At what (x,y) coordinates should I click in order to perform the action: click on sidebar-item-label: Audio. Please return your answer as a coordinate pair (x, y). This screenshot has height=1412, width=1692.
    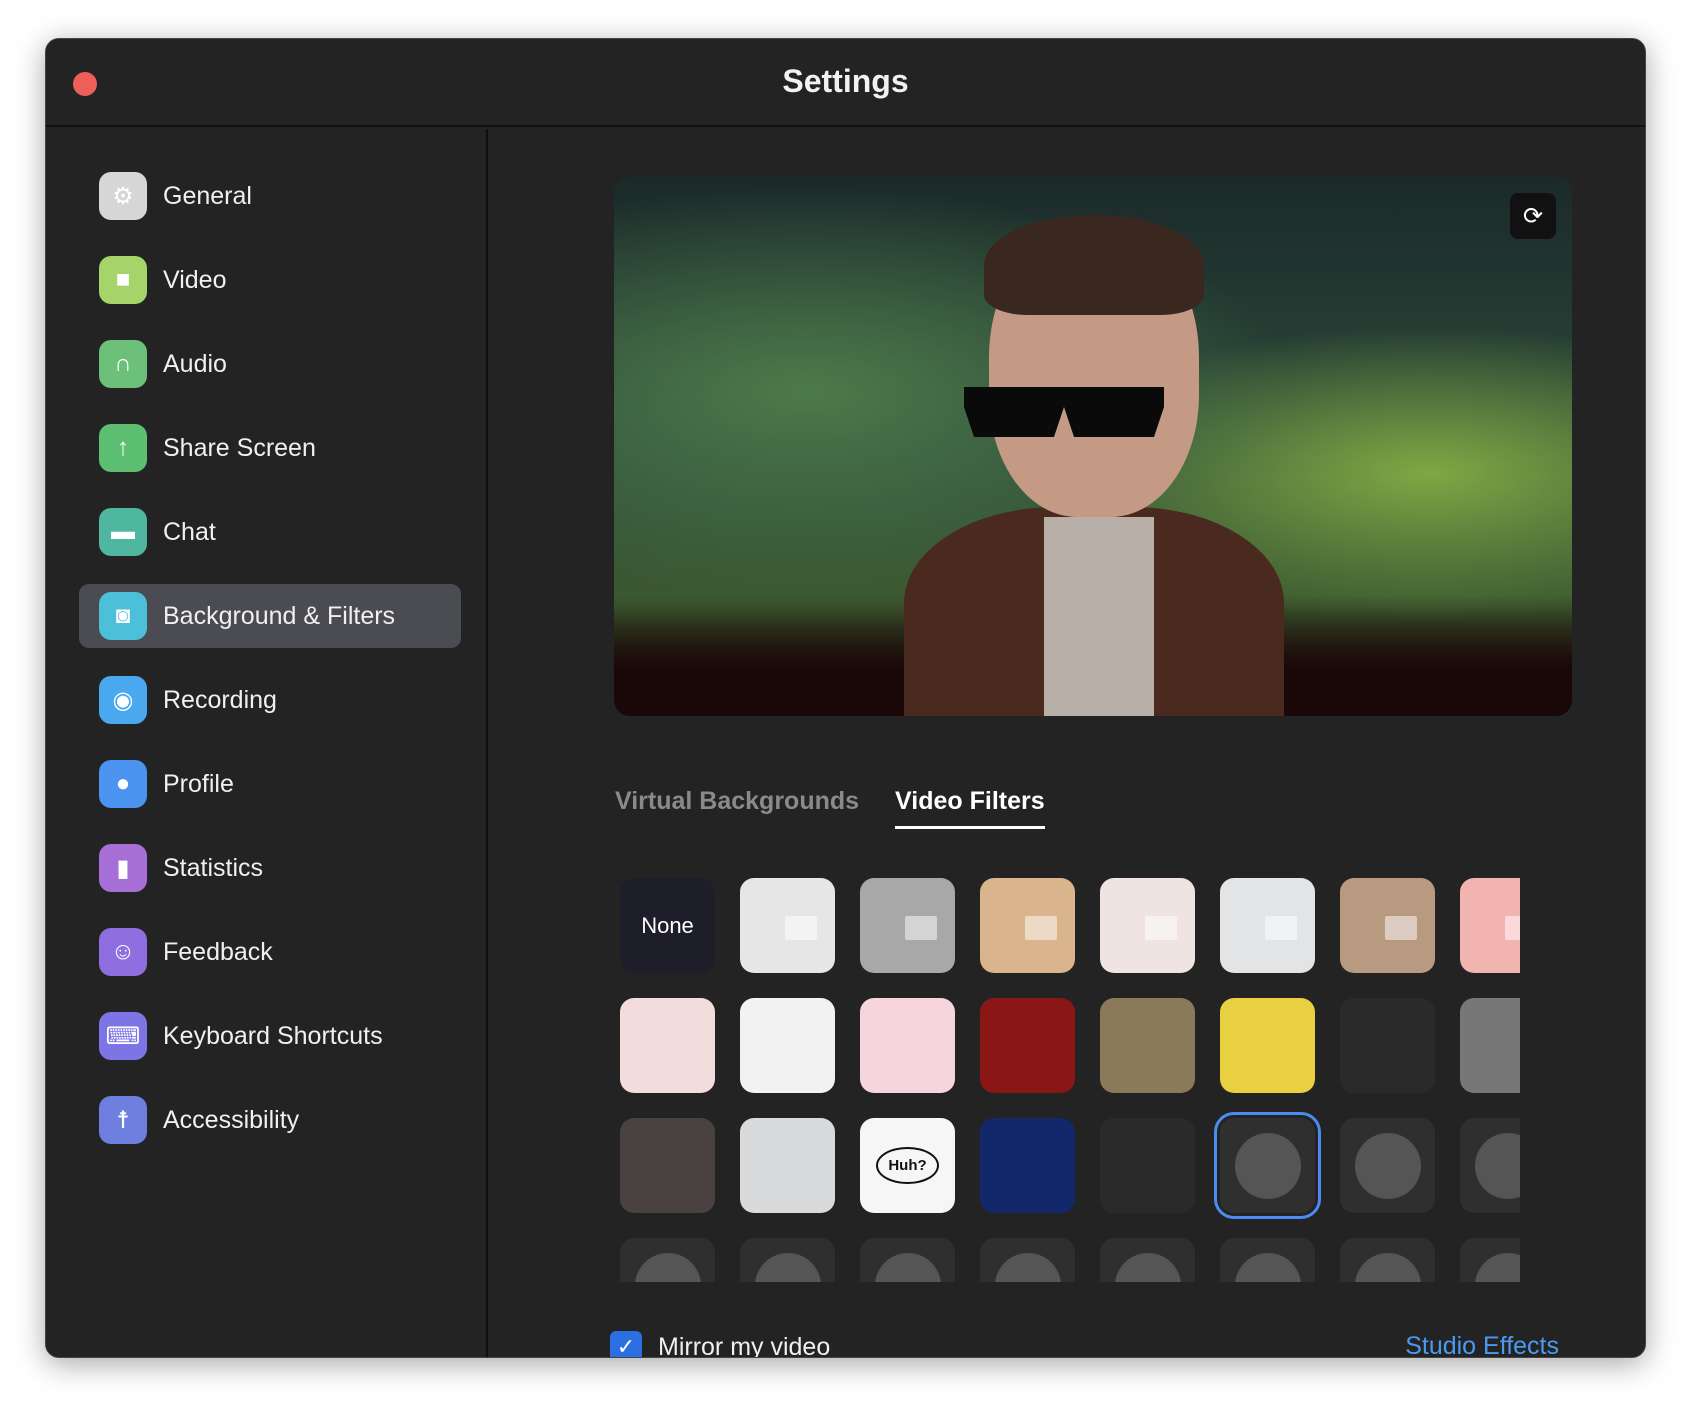
    Looking at the image, I should click on (195, 363).